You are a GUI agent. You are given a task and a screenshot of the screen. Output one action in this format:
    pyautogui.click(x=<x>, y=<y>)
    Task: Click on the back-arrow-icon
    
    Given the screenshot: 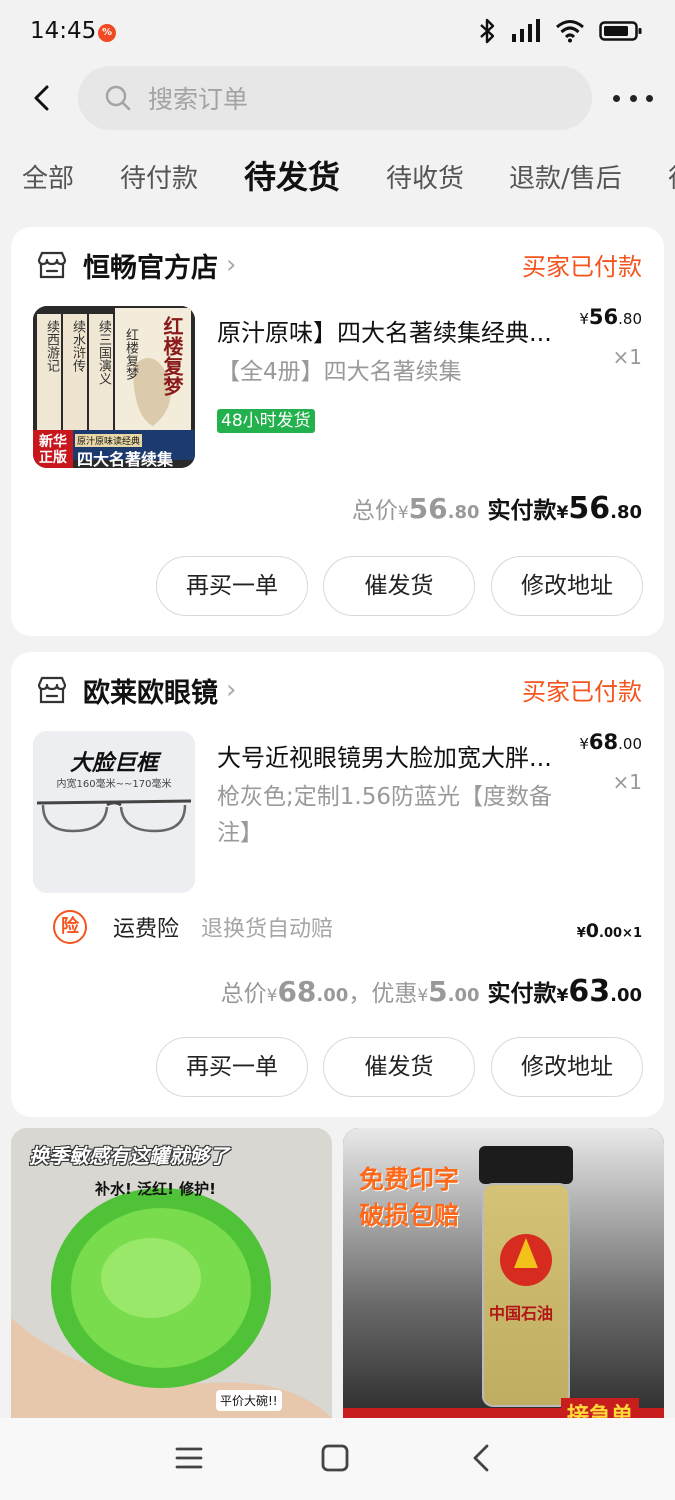 What is the action you would take?
    pyautogui.click(x=42, y=98)
    